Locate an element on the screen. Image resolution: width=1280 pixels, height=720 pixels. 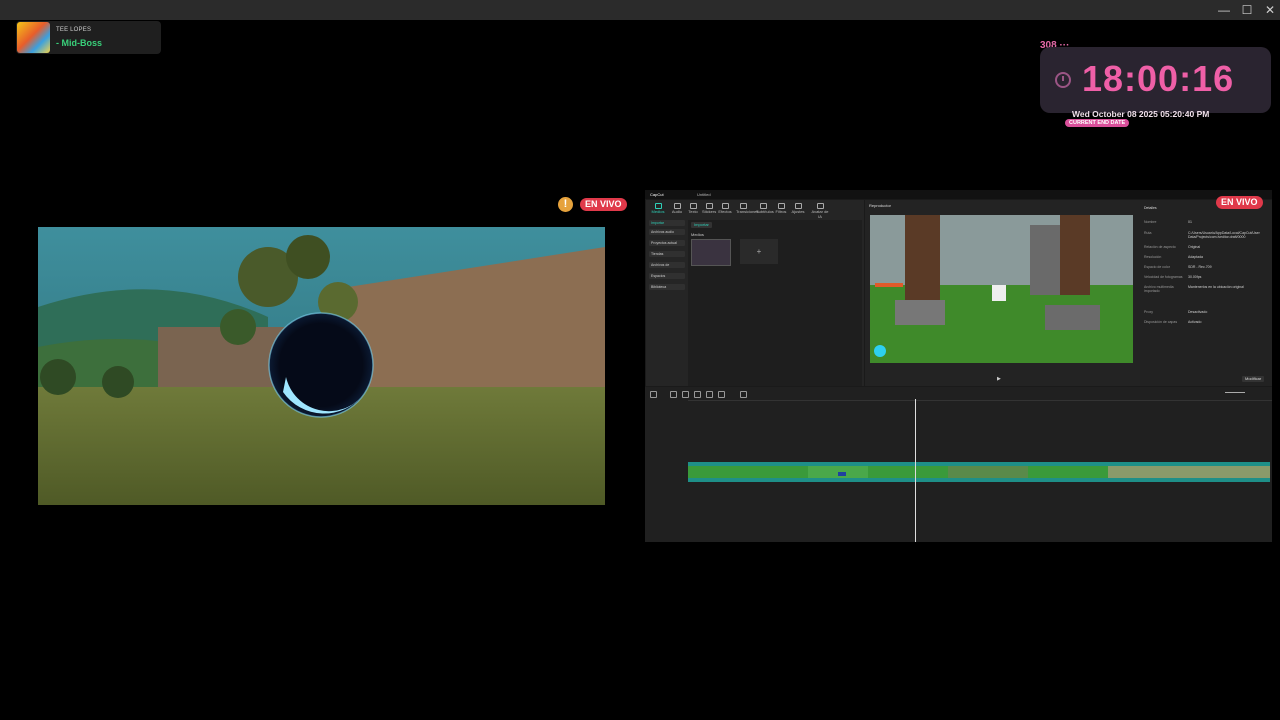
tab-stickers: Stickers is located at coordinates (709, 208).